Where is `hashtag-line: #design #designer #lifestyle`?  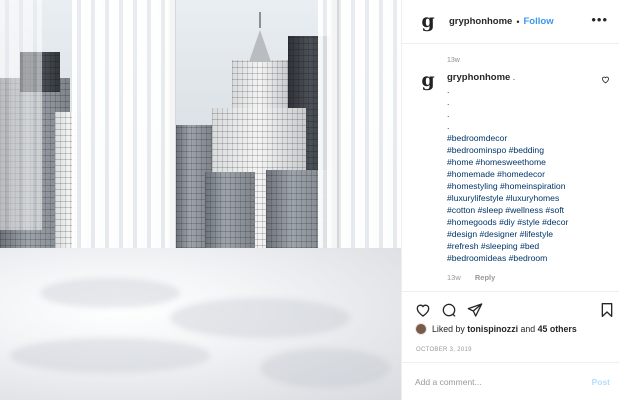
hashtag-line: #design #designer #lifestyle is located at coordinates (527, 234).